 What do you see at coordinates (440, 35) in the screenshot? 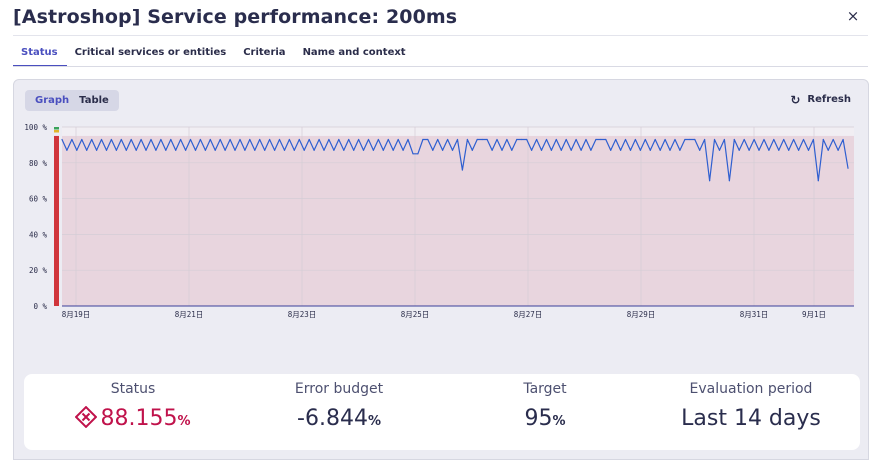
I see `title-divider` at bounding box center [440, 35].